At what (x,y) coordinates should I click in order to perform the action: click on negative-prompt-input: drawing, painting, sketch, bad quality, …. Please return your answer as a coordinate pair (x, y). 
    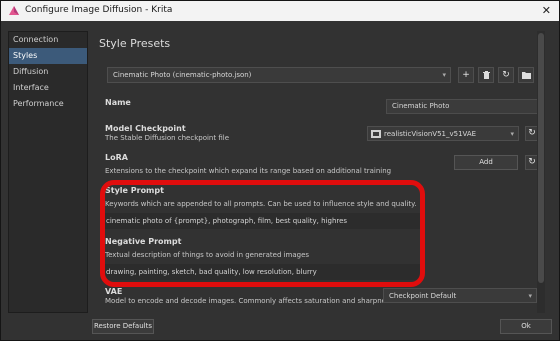
    Looking at the image, I should click on (263, 272).